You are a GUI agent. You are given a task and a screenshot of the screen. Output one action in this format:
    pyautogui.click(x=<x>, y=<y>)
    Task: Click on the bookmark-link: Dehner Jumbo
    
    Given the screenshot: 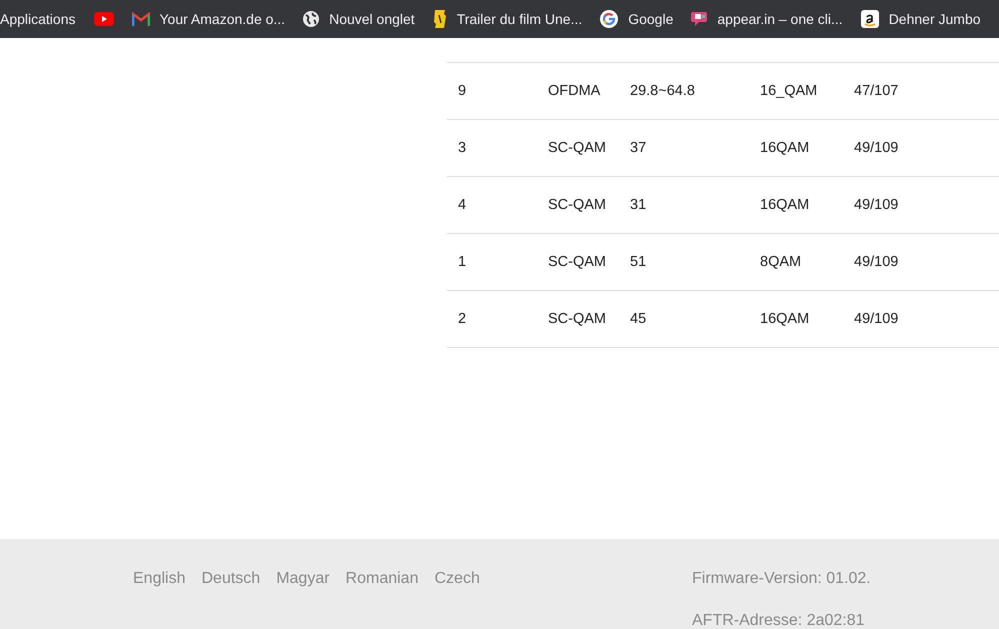 What is the action you would take?
    pyautogui.click(x=921, y=19)
    